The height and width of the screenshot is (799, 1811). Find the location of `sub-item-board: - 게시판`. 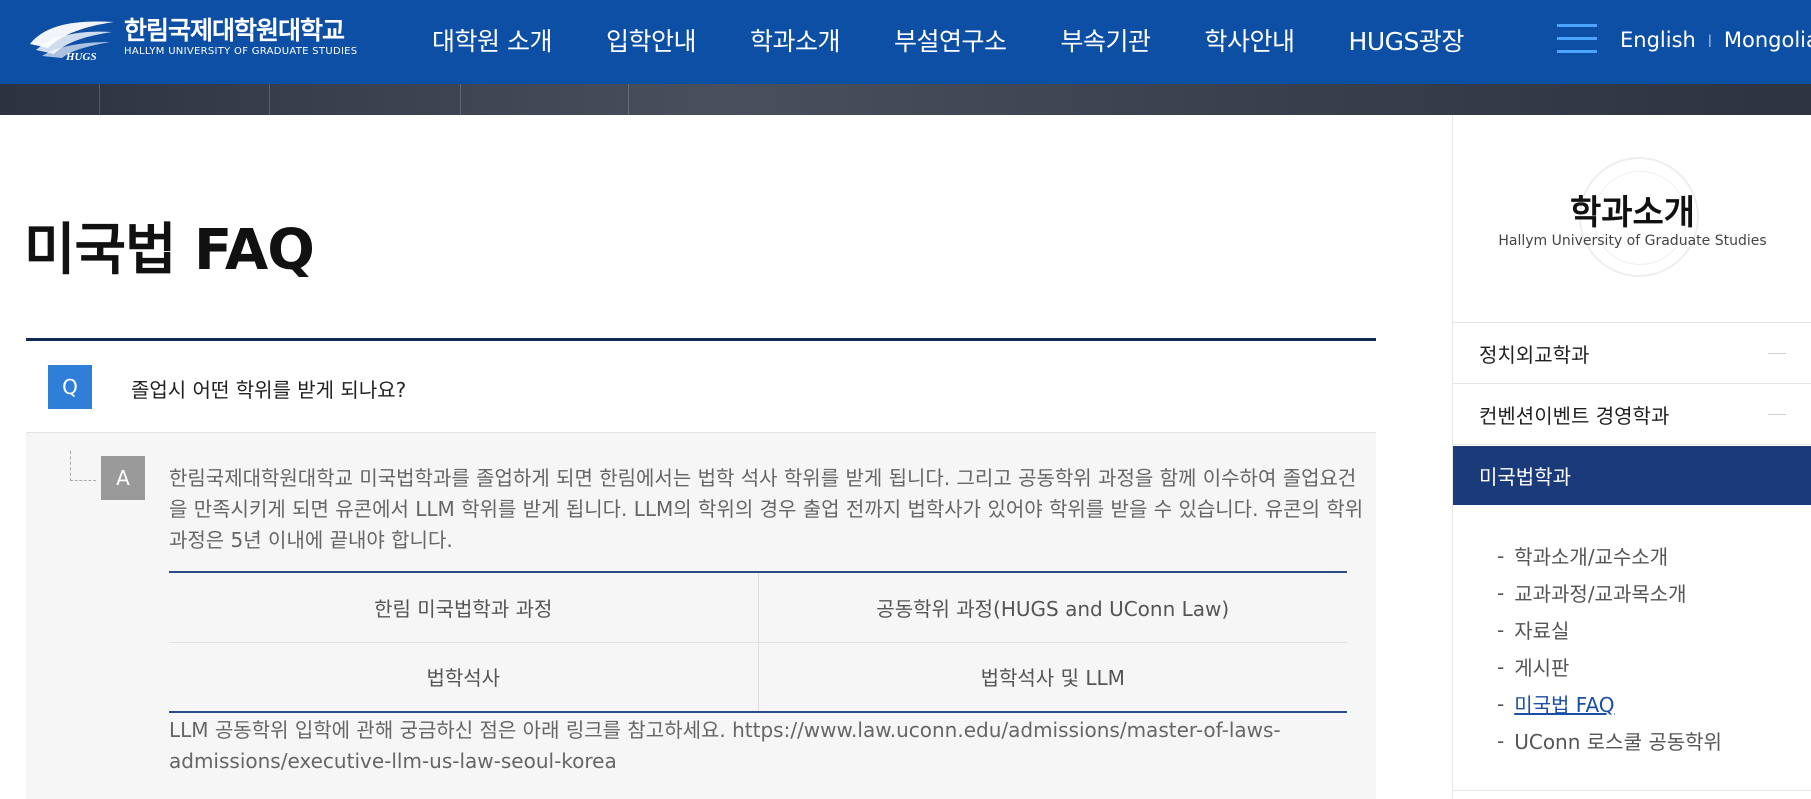

sub-item-board: - 게시판 is located at coordinates (1647, 666).